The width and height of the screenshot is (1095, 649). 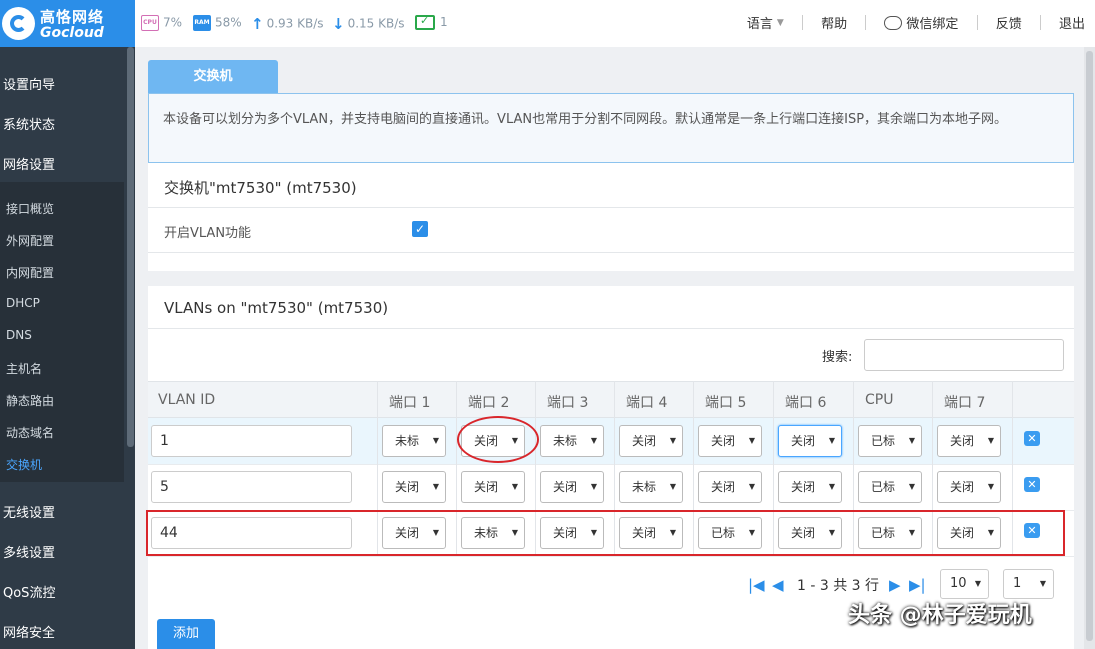 I want to click on sidebar-item-wan: 外网配置, so click(x=30, y=240).